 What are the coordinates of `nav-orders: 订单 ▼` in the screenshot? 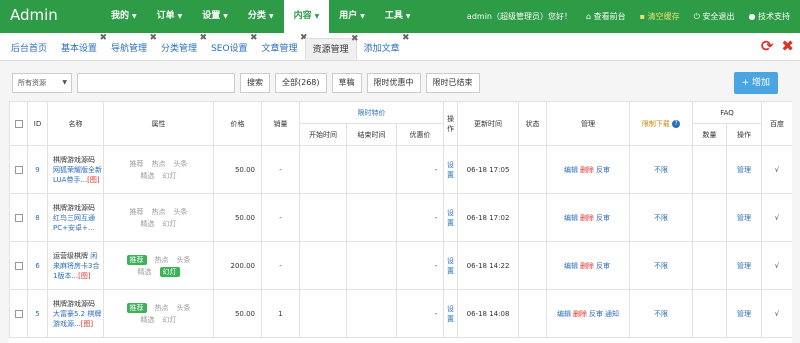 It's located at (170, 16).